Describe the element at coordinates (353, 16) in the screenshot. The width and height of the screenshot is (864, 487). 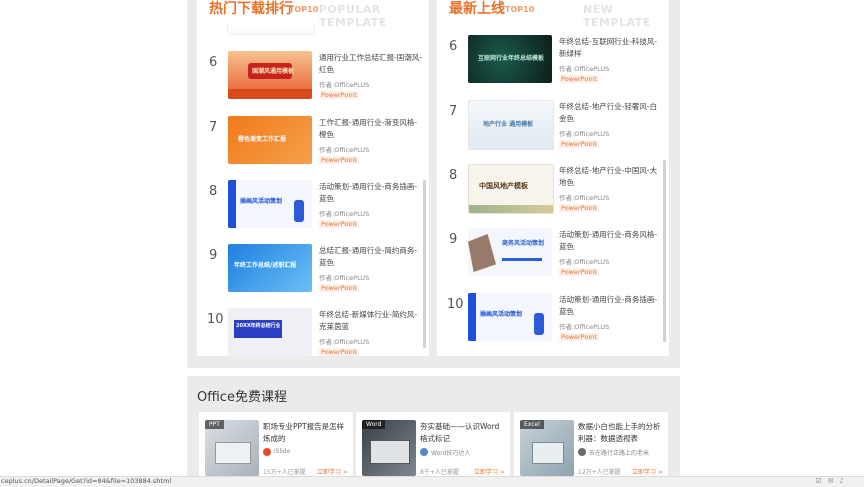
I see `hot-watermark: POPULAR TEMPLATE` at that location.